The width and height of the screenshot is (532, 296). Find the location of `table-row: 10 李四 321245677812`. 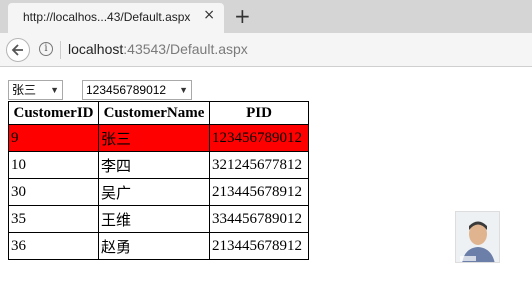

table-row: 10 李四 321245677812 is located at coordinates (158, 165).